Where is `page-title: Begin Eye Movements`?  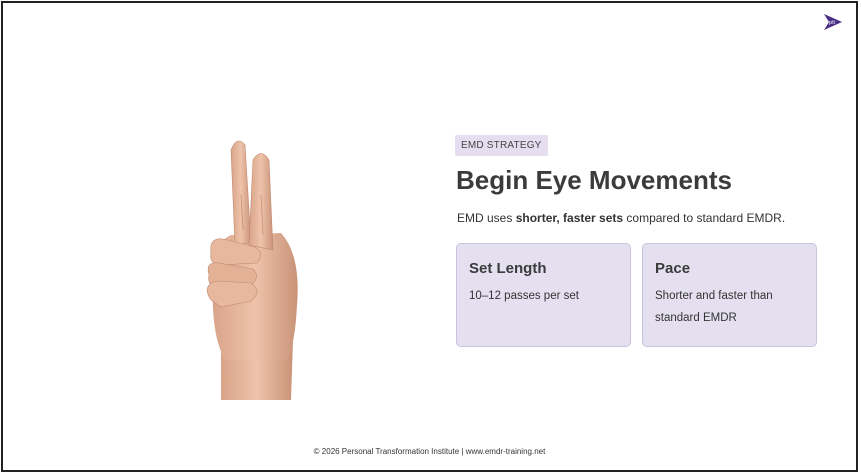
page-title: Begin Eye Movements is located at coordinates (594, 180).